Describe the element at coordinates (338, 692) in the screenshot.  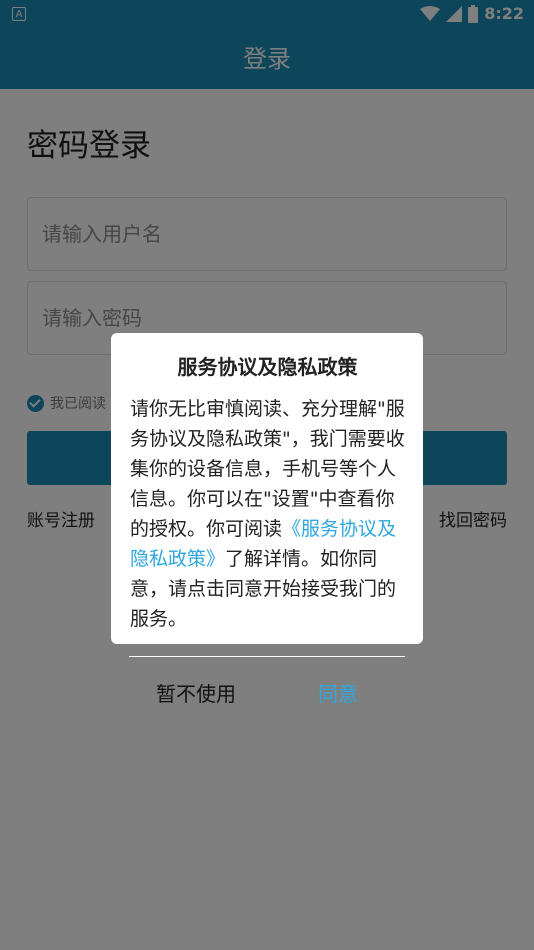
I see `agree-button: 同意` at that location.